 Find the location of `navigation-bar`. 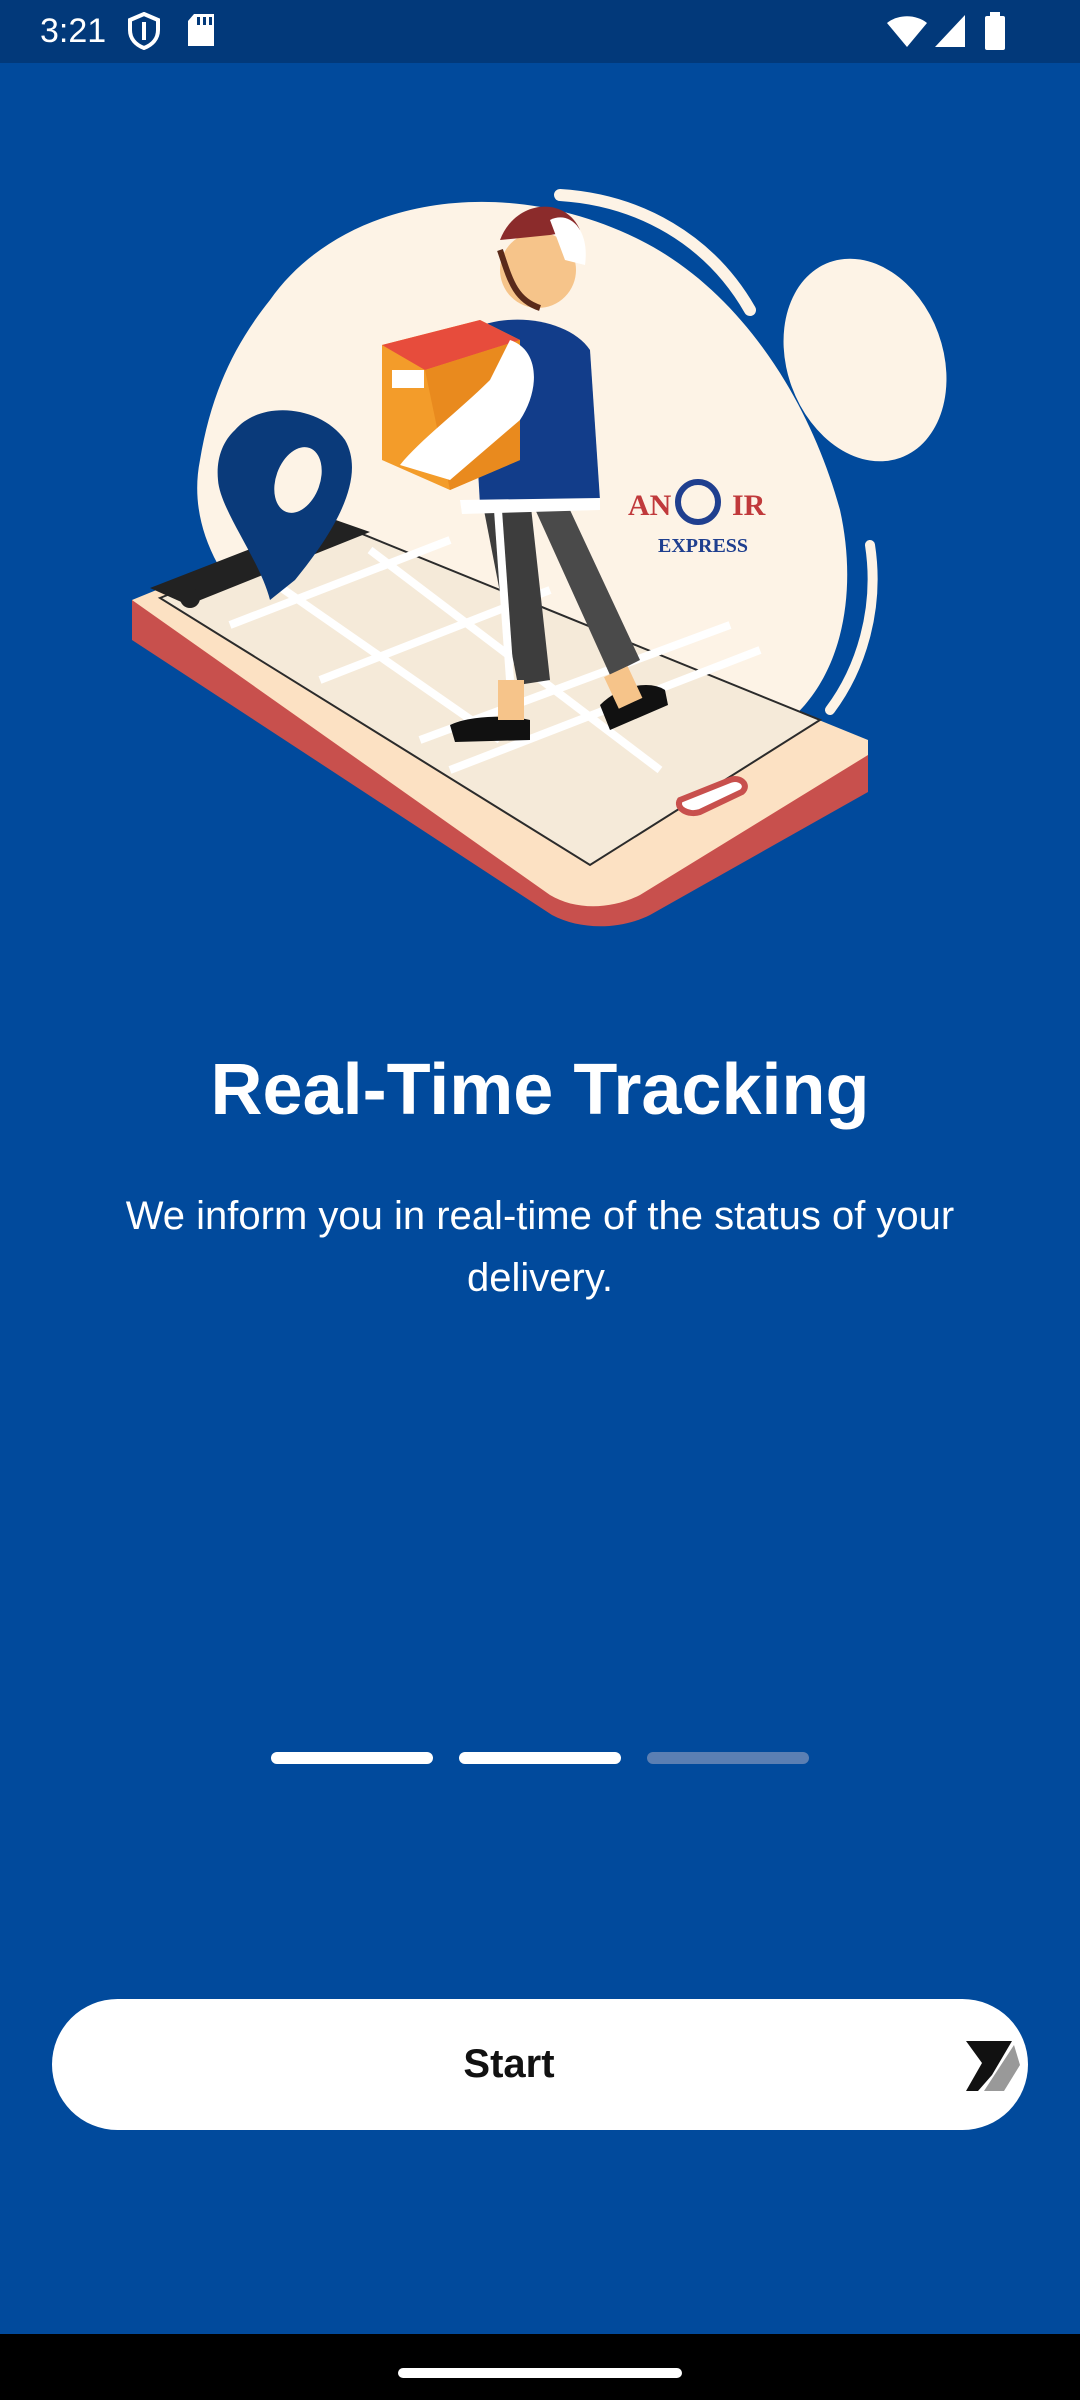

navigation-bar is located at coordinates (540, 2367).